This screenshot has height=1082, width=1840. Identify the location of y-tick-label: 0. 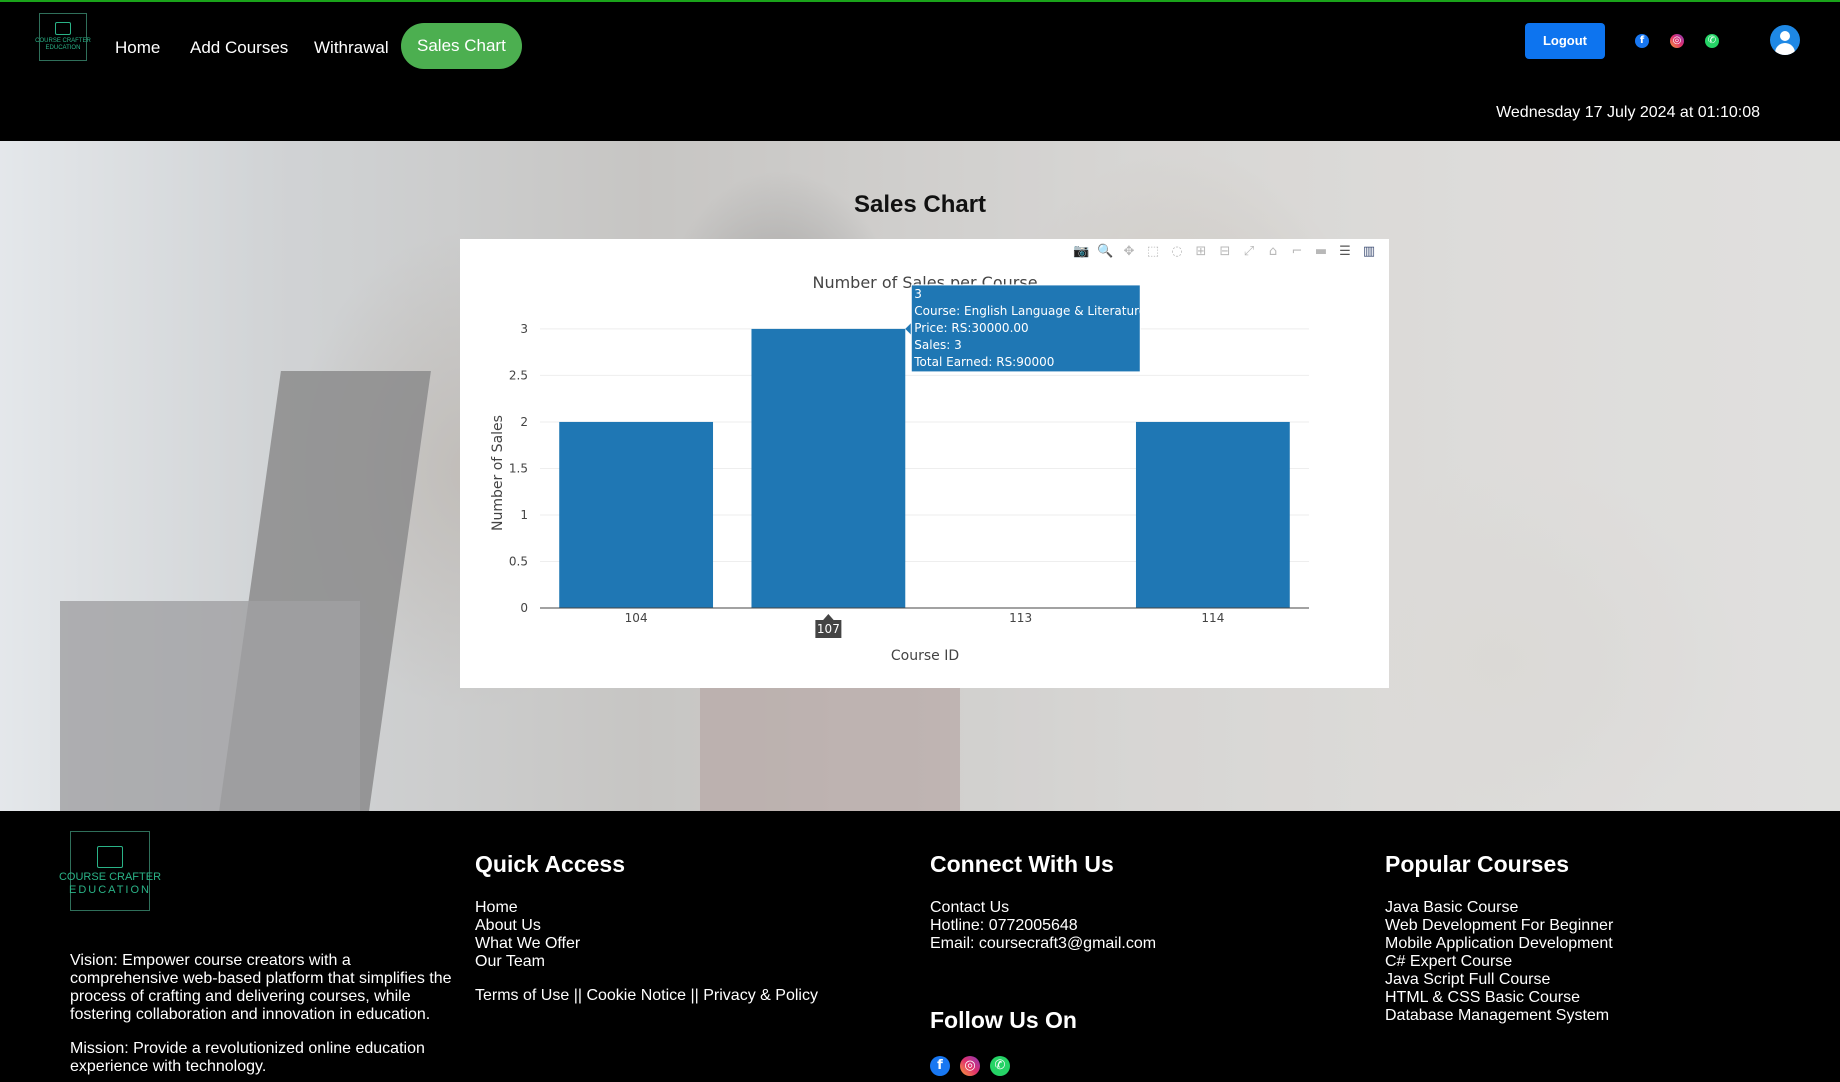
(524, 608).